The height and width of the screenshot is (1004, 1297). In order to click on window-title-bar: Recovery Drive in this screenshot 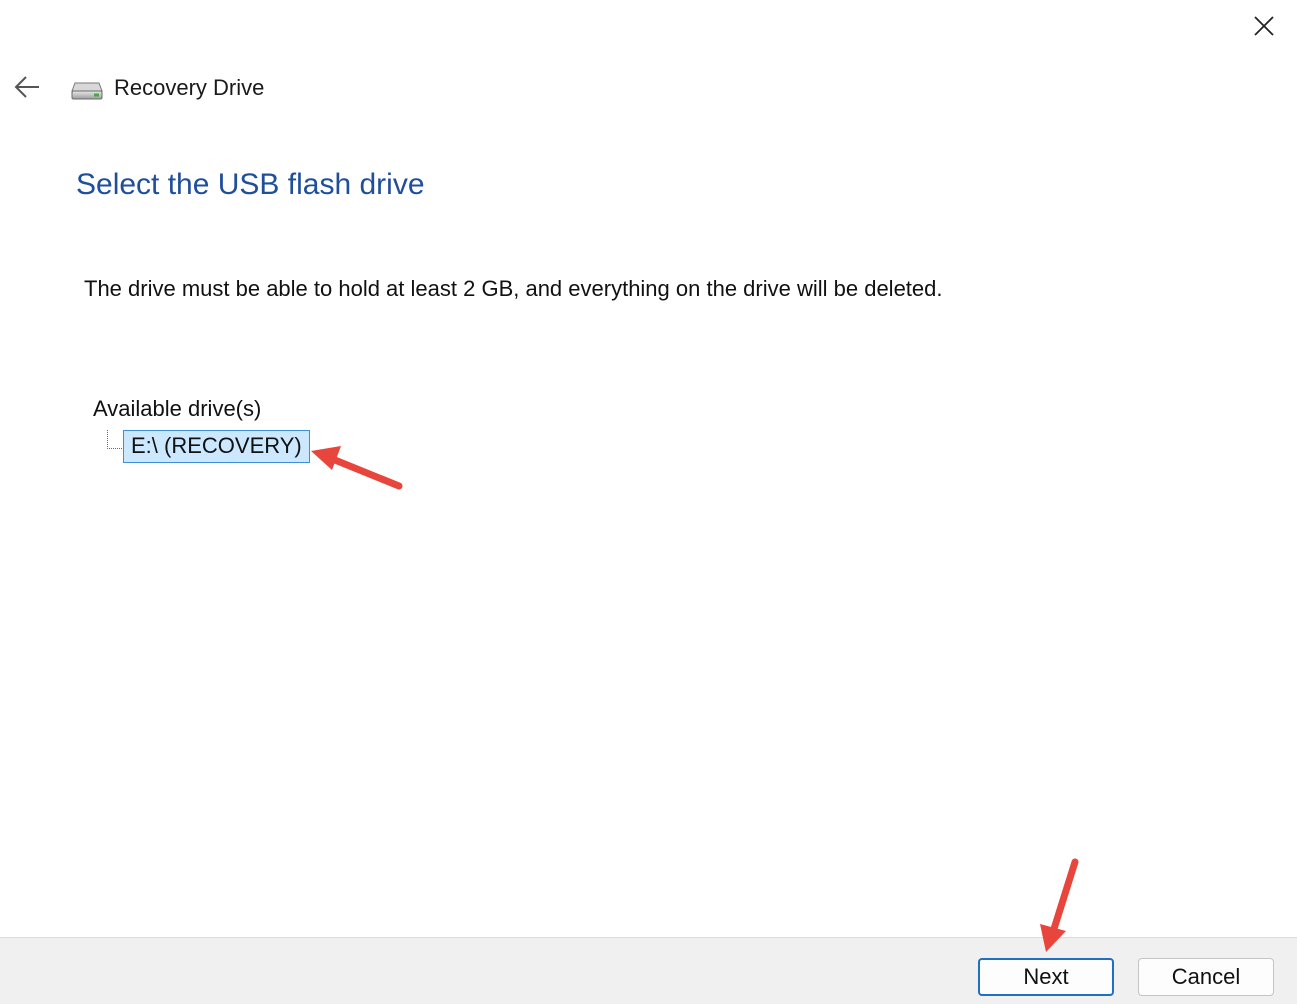, I will do `click(167, 88)`.